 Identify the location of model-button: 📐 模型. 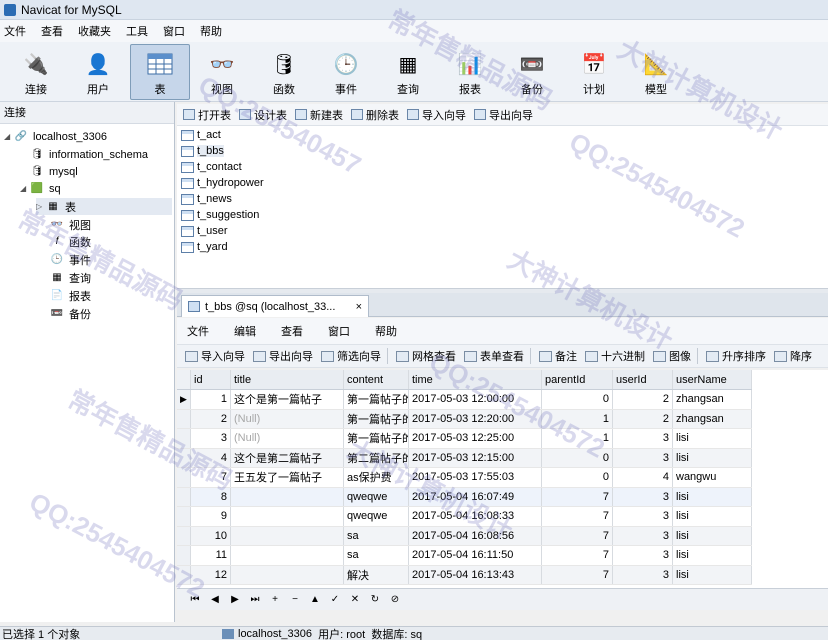
(656, 72).